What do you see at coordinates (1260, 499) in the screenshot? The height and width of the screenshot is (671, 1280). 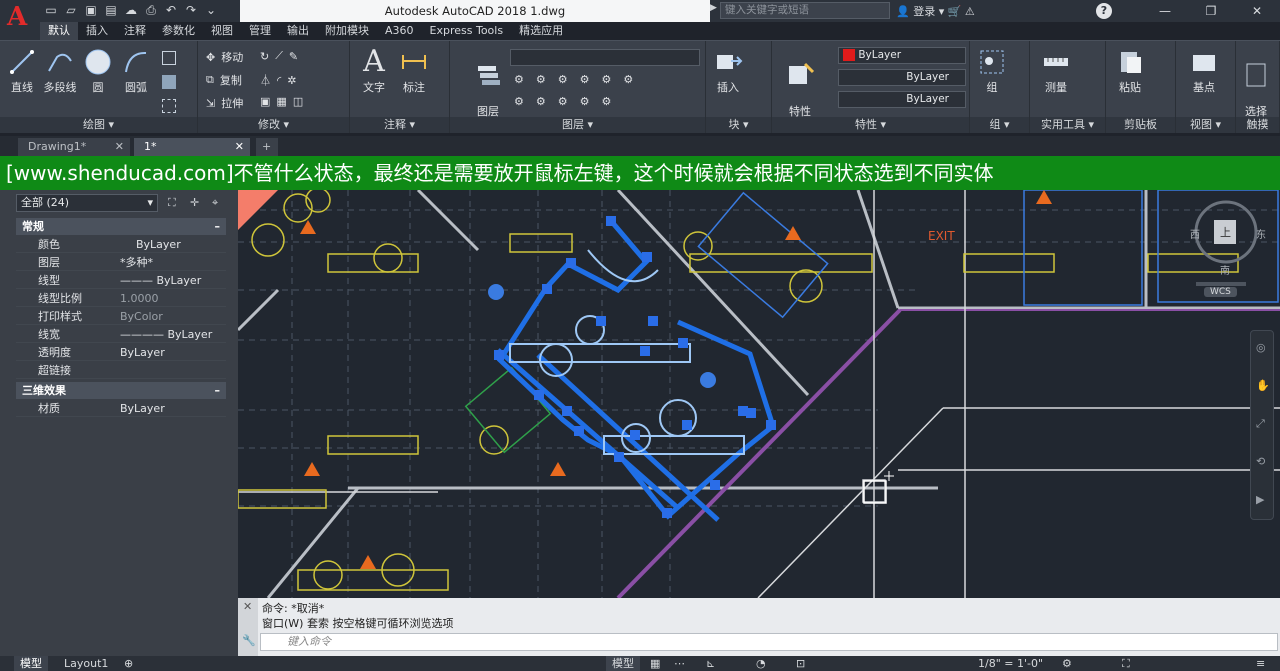 I see `showmotion-icon: ▶` at bounding box center [1260, 499].